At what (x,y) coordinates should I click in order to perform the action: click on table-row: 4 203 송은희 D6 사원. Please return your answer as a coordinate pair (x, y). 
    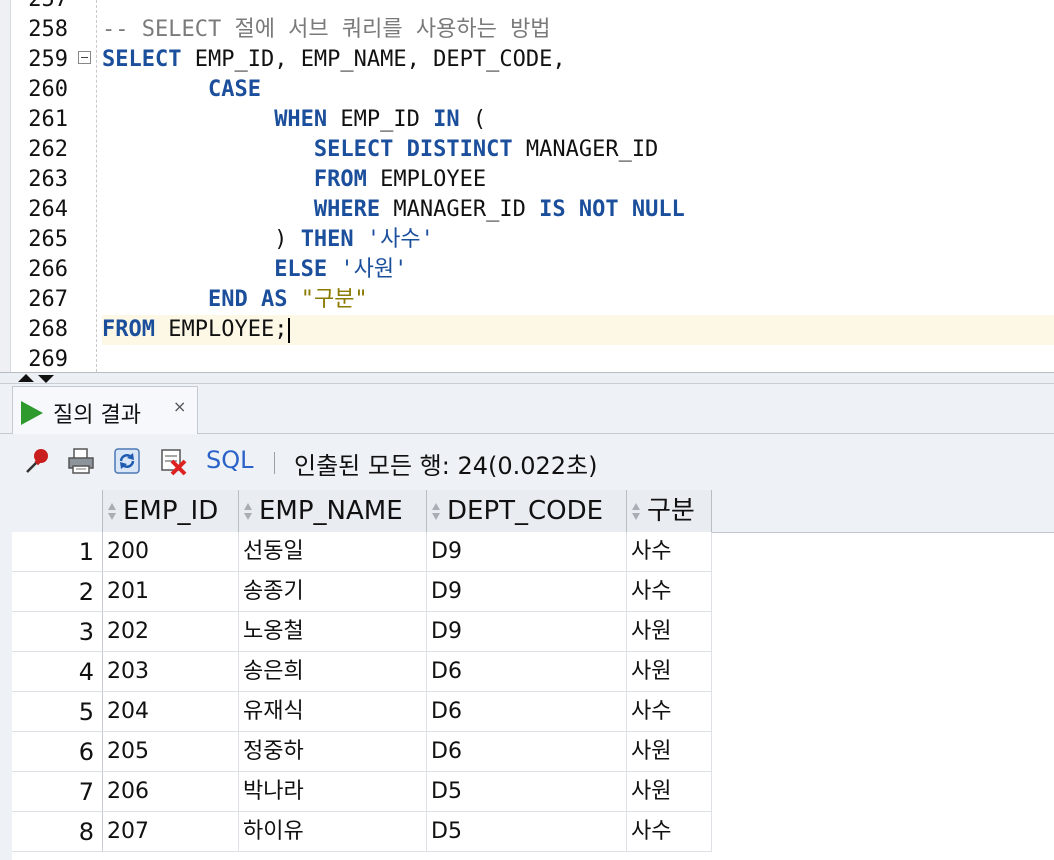
    Looking at the image, I should click on (533, 672).